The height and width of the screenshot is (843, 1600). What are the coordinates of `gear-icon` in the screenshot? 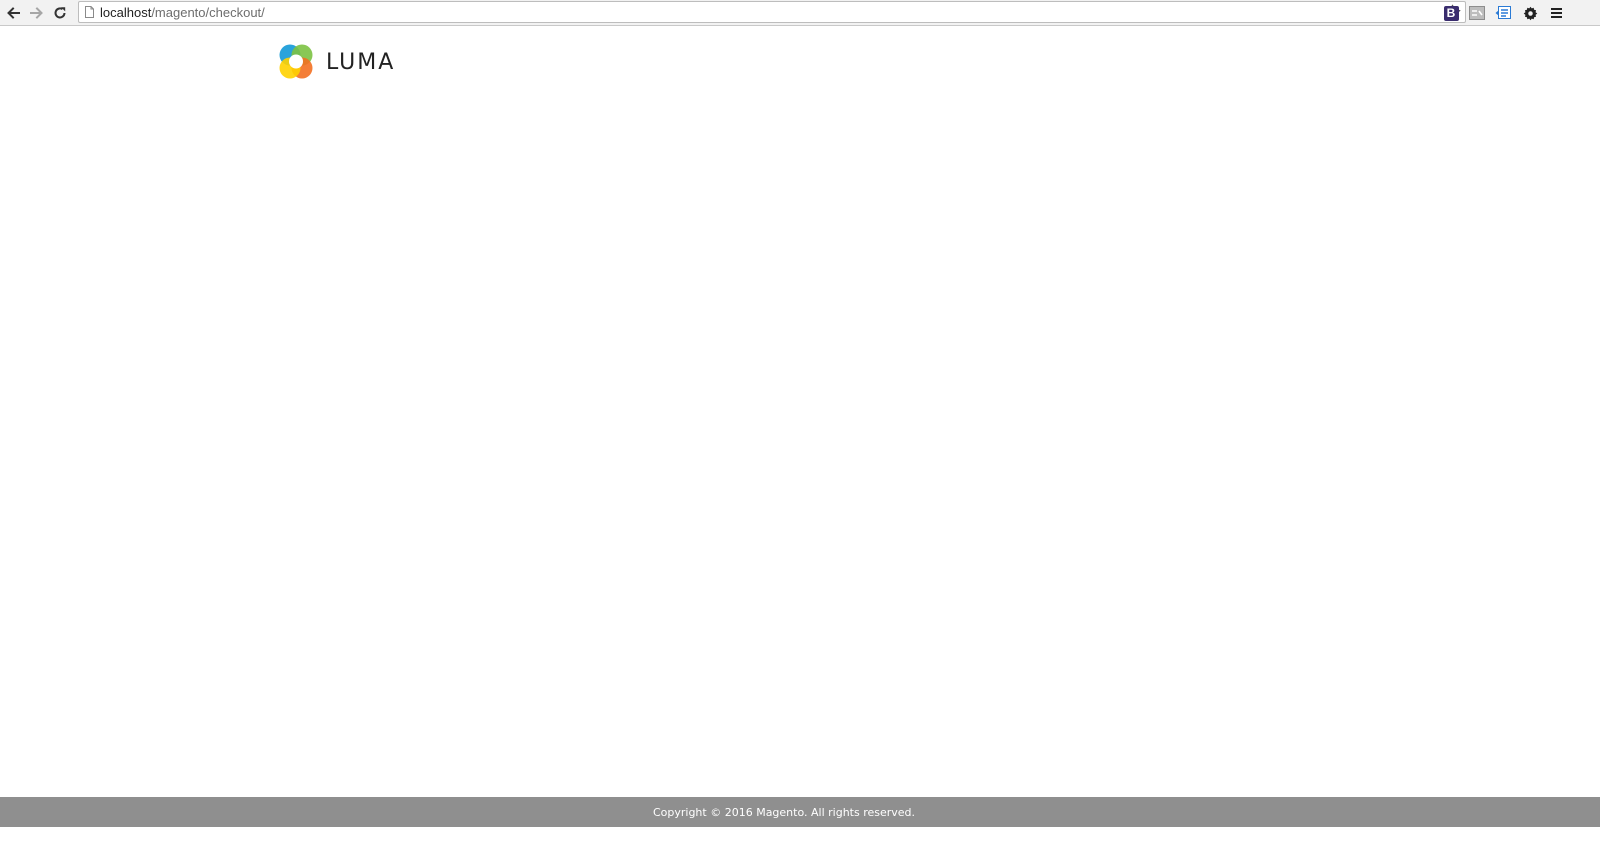 It's located at (1530, 13).